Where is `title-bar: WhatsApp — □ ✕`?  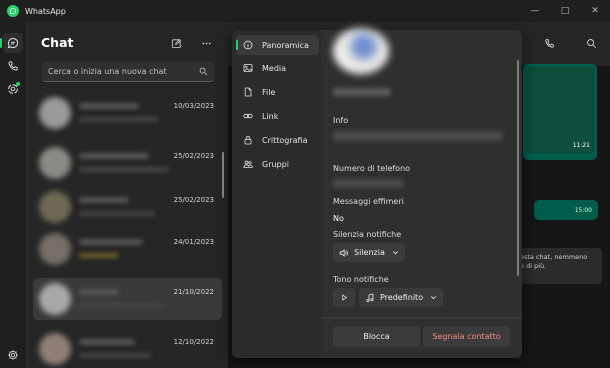
title-bar: WhatsApp — □ ✕ is located at coordinates (305, 11).